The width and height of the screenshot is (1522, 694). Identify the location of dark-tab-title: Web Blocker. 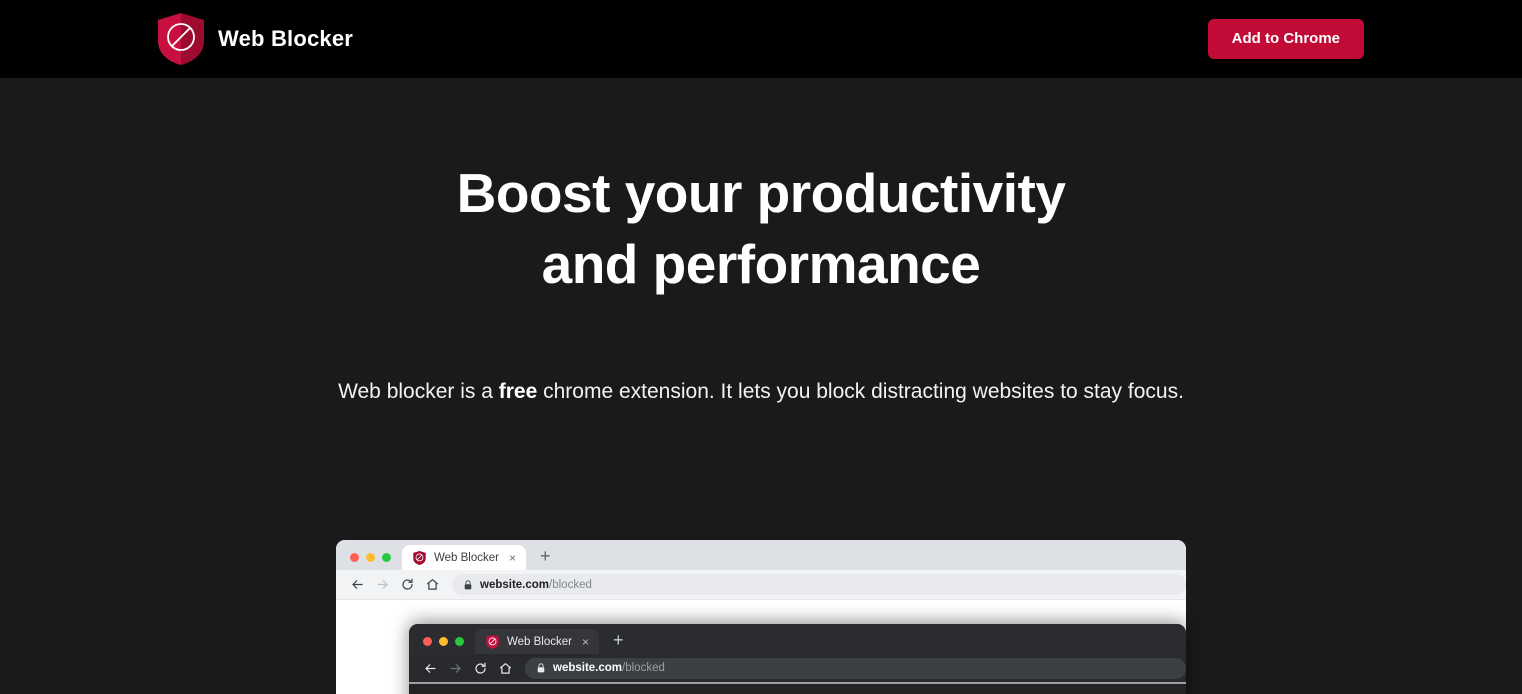
(539, 641).